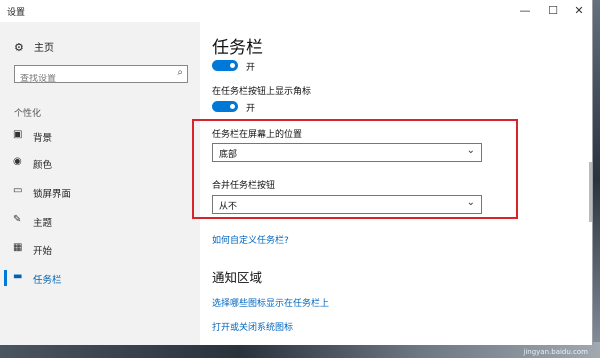  What do you see at coordinates (525, 11) in the screenshot?
I see `minimize-button: —` at bounding box center [525, 11].